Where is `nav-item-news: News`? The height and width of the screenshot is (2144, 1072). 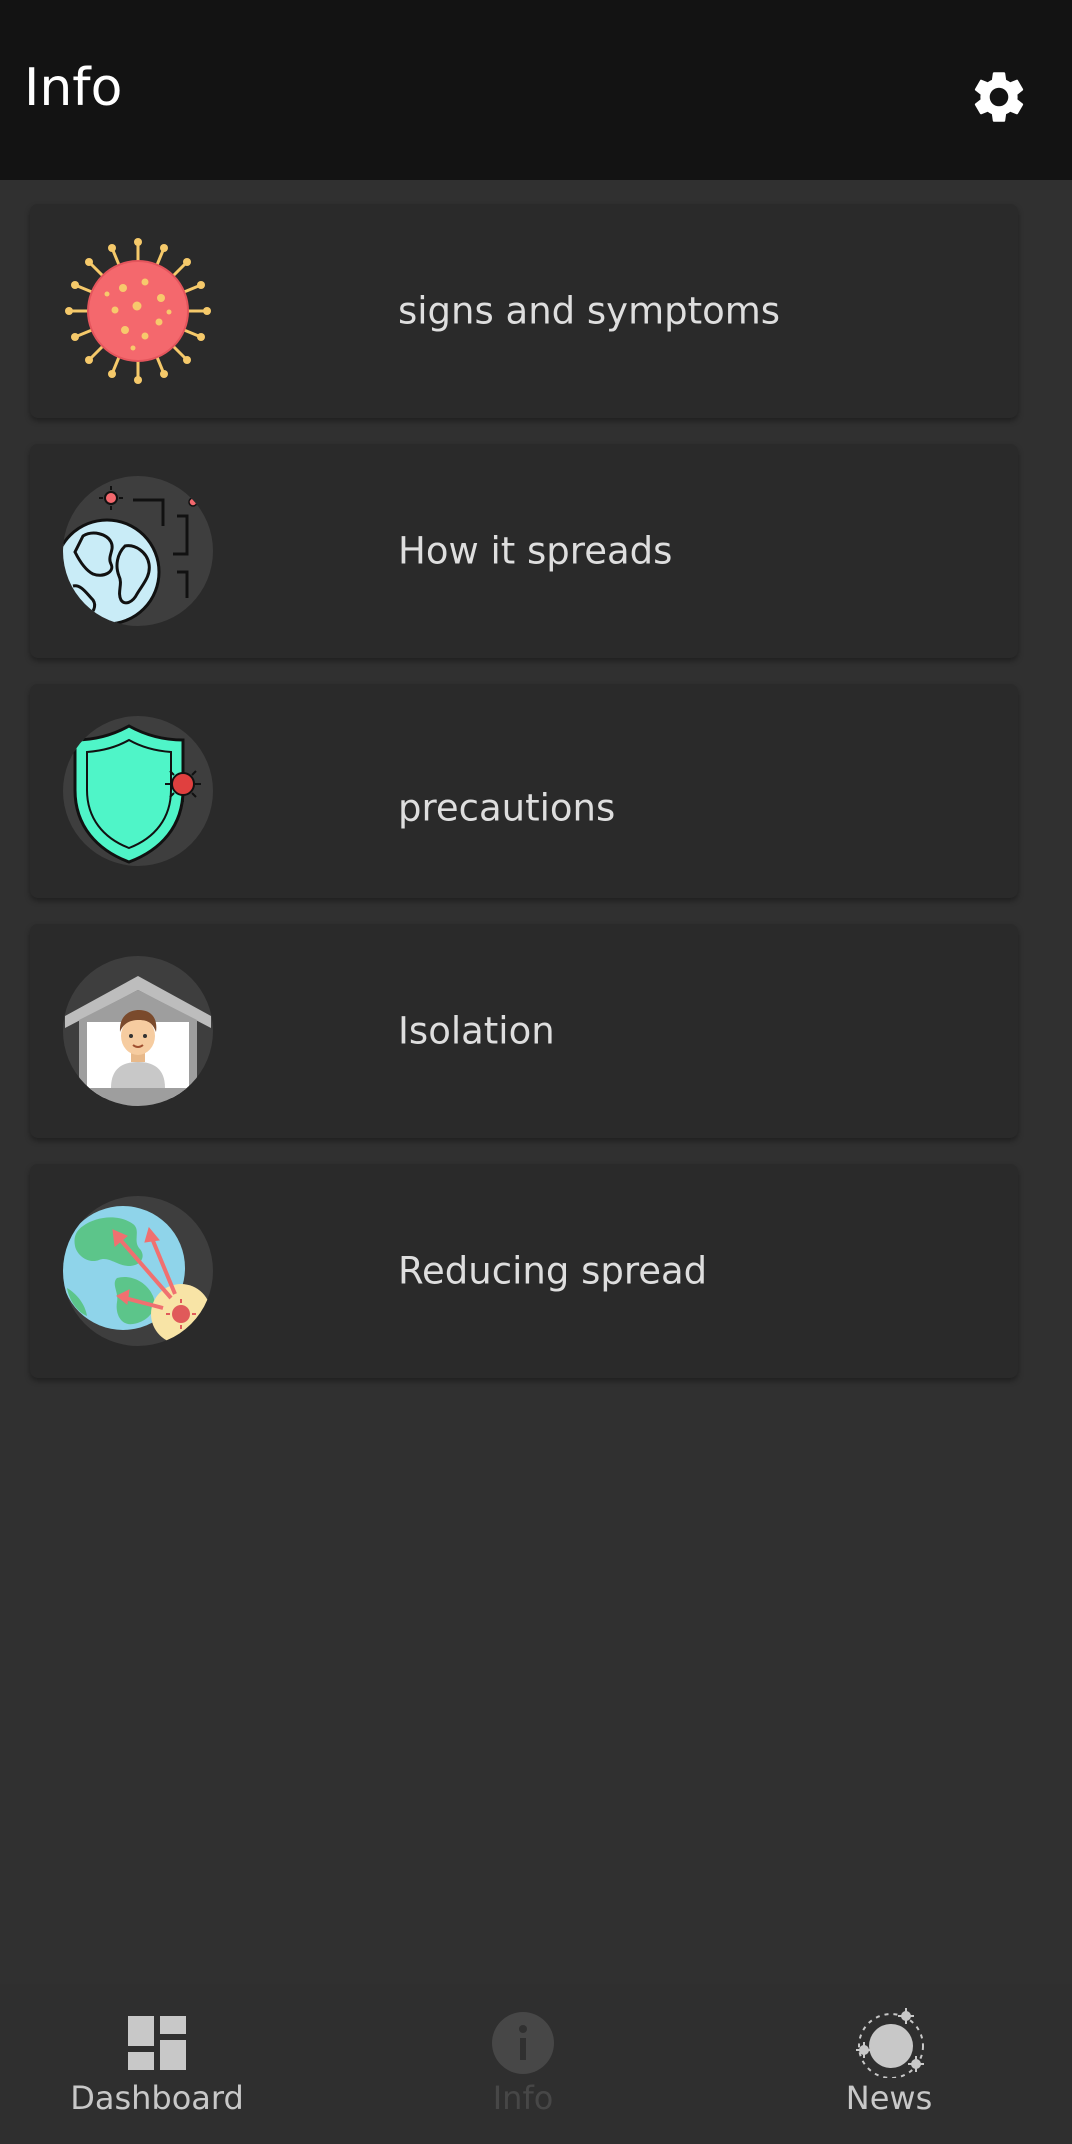
nav-item-news: News is located at coordinates (889, 2064).